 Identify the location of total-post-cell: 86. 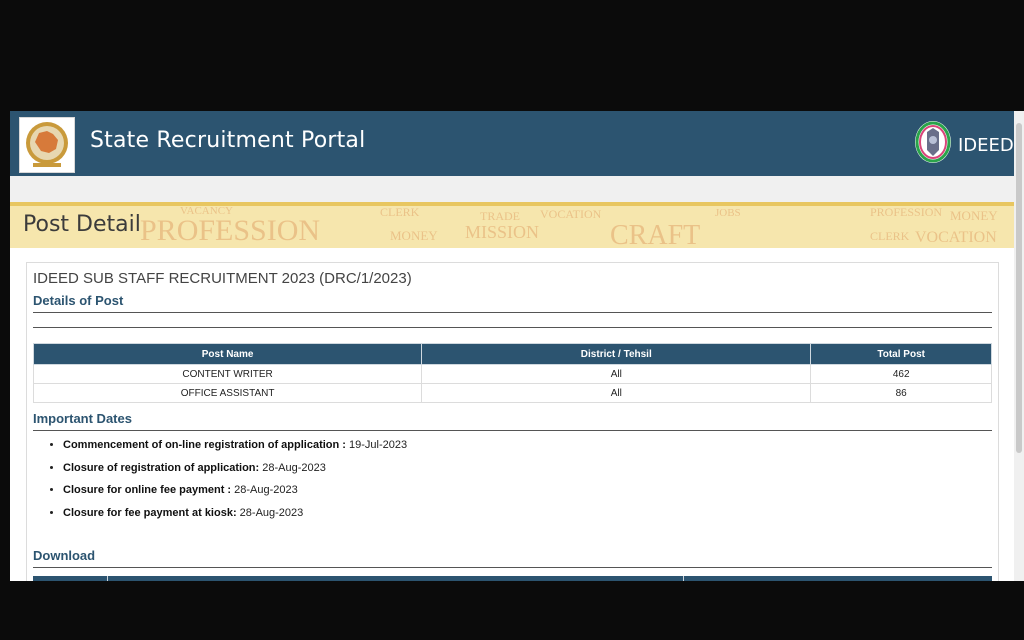
(901, 393).